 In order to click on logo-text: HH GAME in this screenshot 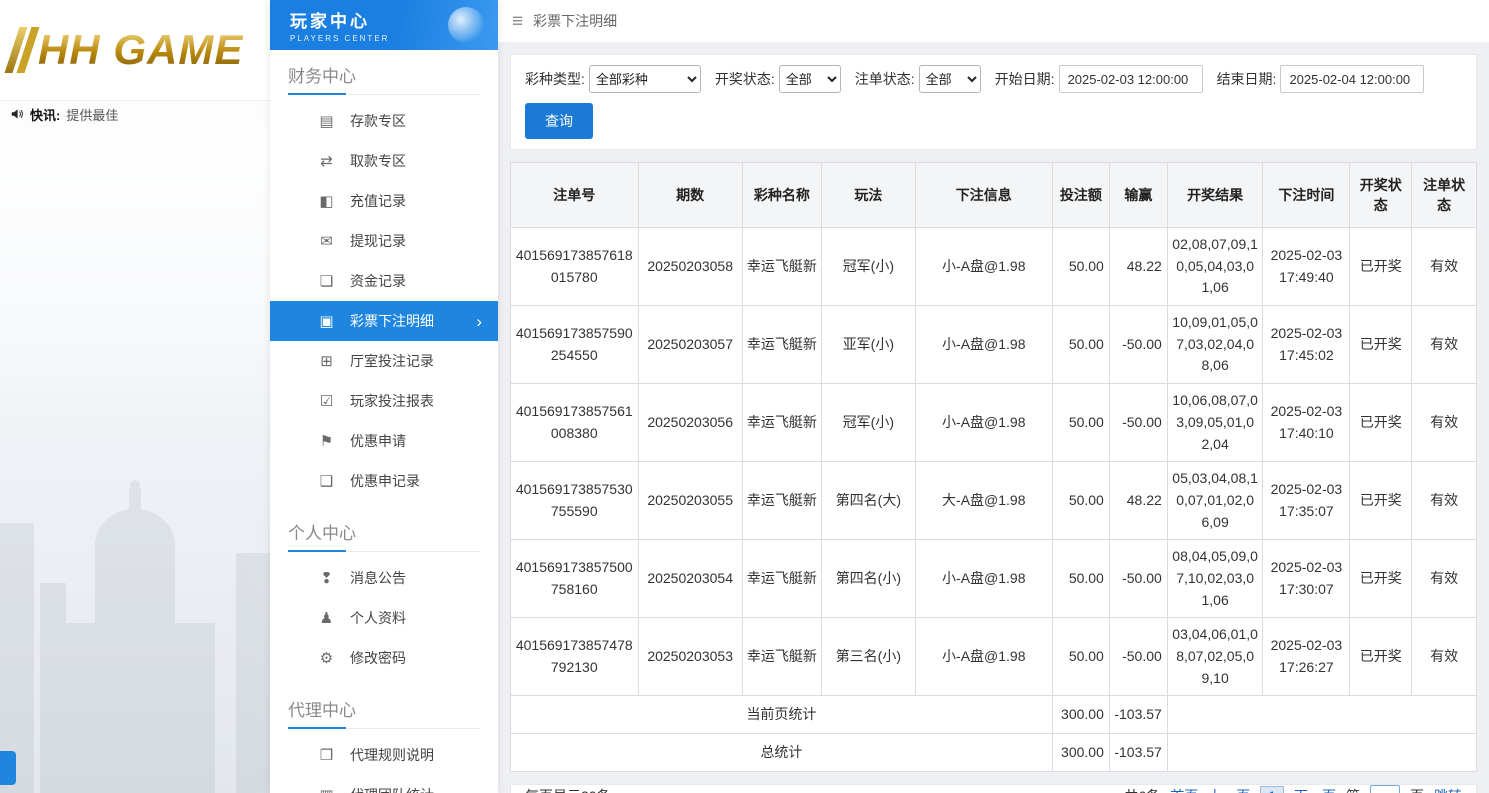, I will do `click(141, 49)`.